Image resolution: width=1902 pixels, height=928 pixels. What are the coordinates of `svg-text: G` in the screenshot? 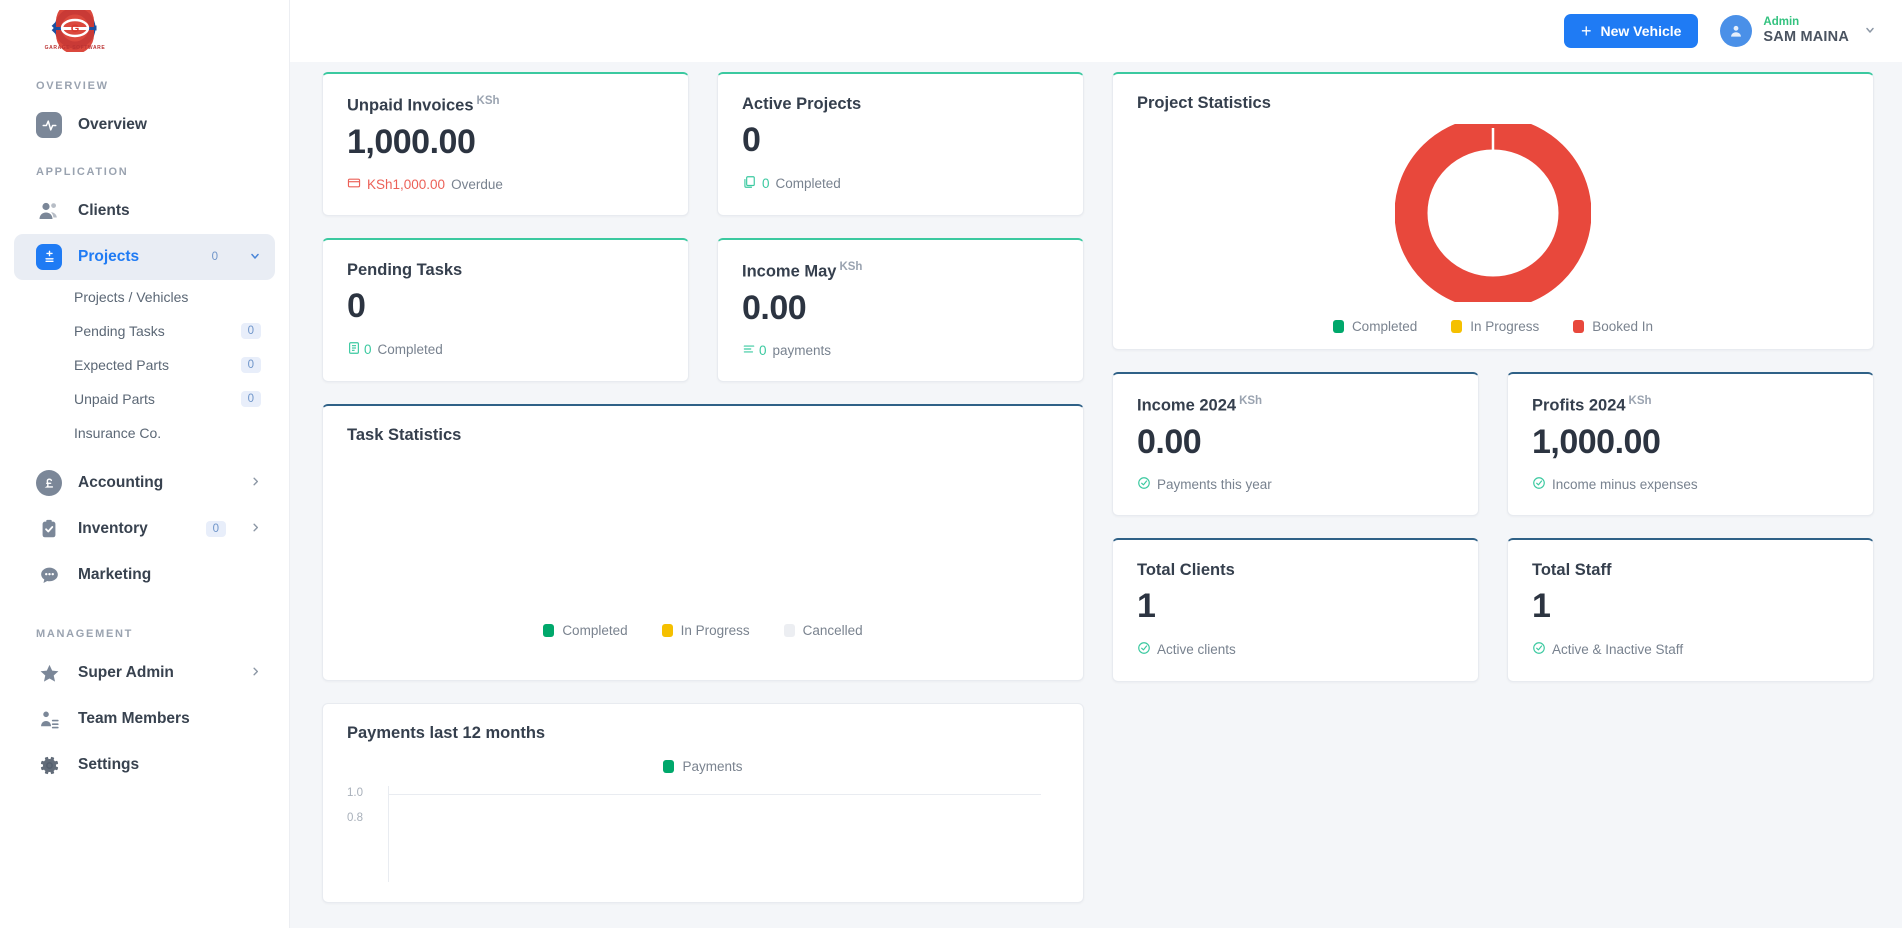 It's located at (75, 29).